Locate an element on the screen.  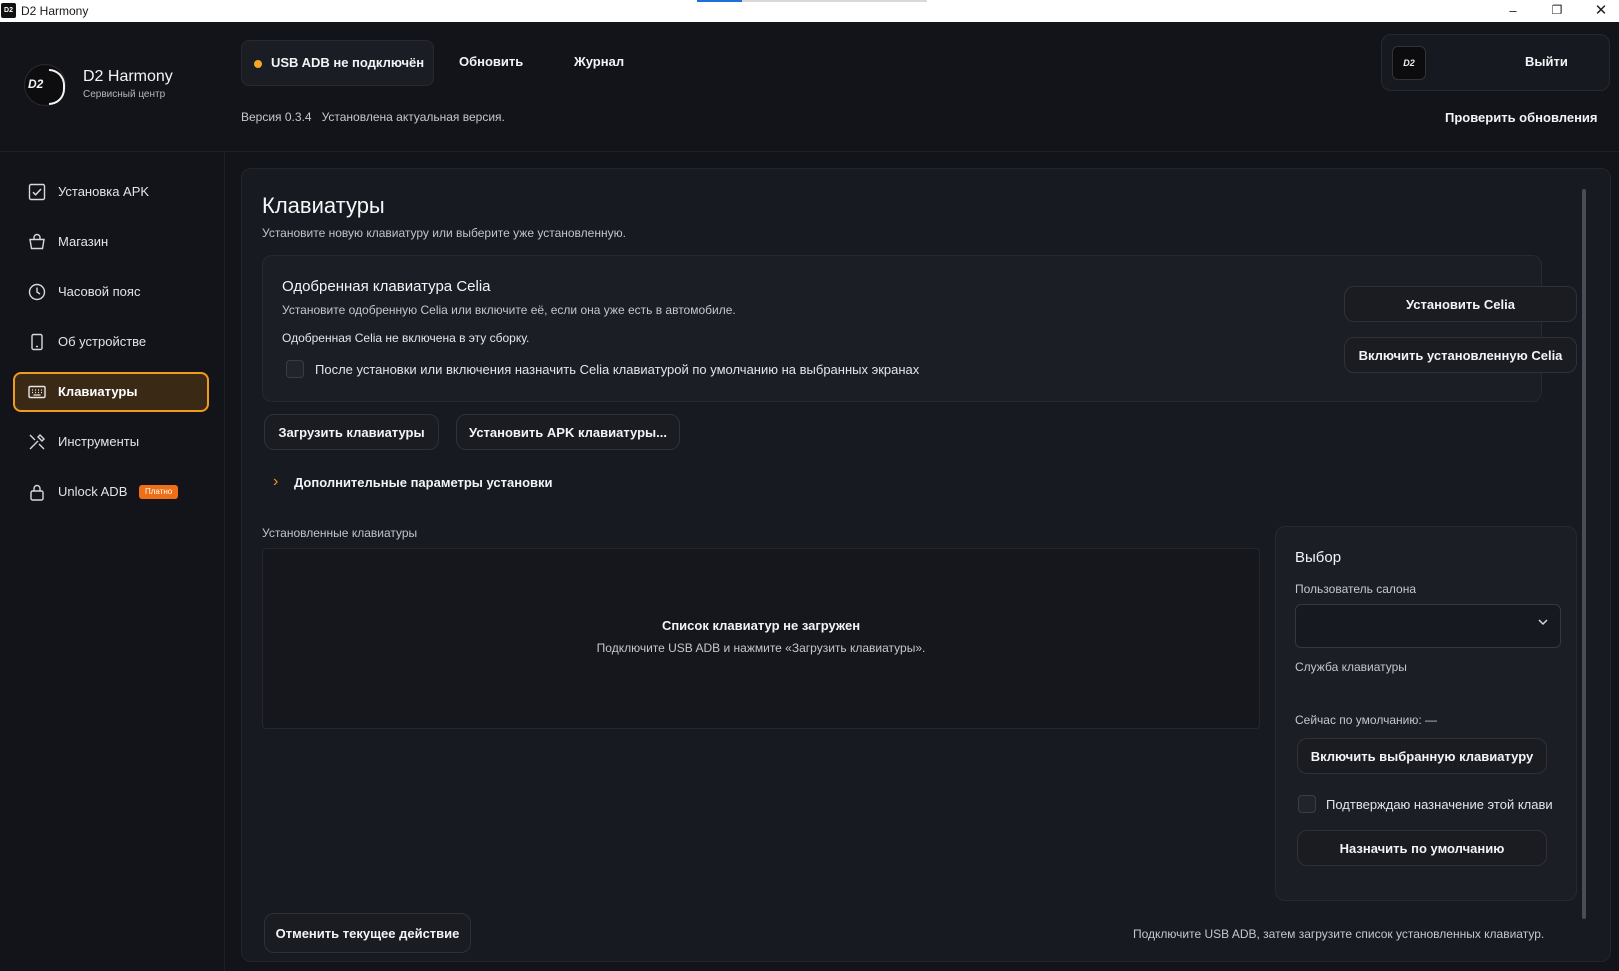
sidebar-item-keyboards: Клавиатуры is located at coordinates (111, 392).